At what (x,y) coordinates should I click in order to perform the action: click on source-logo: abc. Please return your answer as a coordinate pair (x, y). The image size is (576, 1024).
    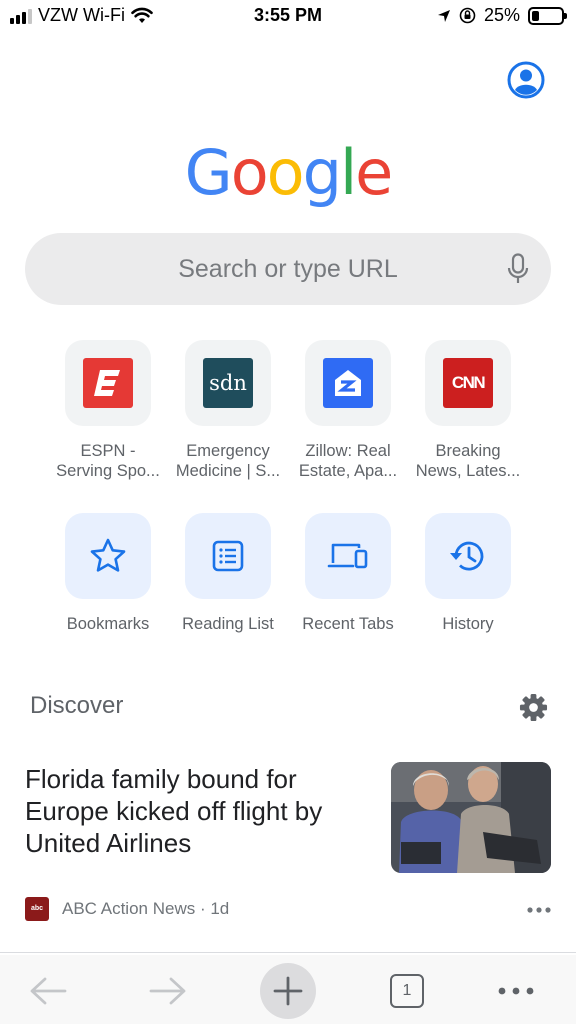
    Looking at the image, I should click on (37, 909).